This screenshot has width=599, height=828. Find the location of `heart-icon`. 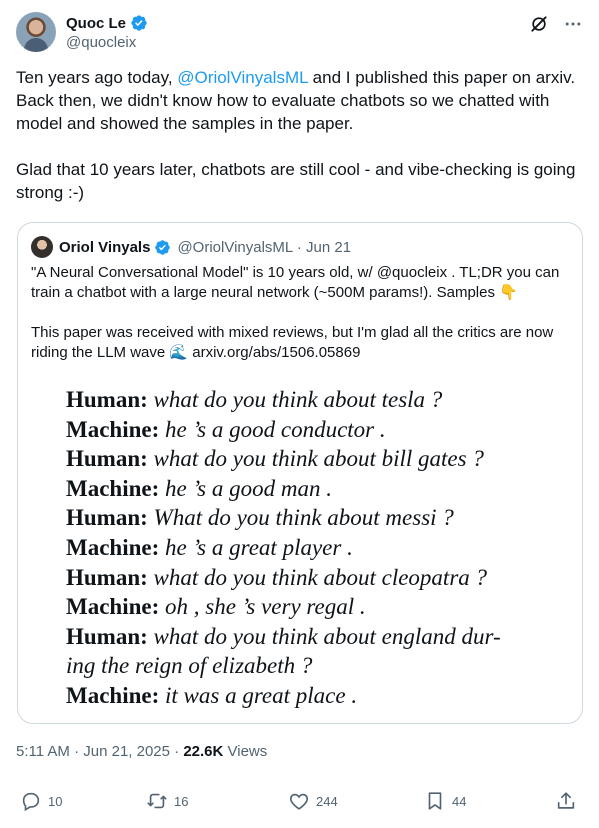

heart-icon is located at coordinates (299, 801).